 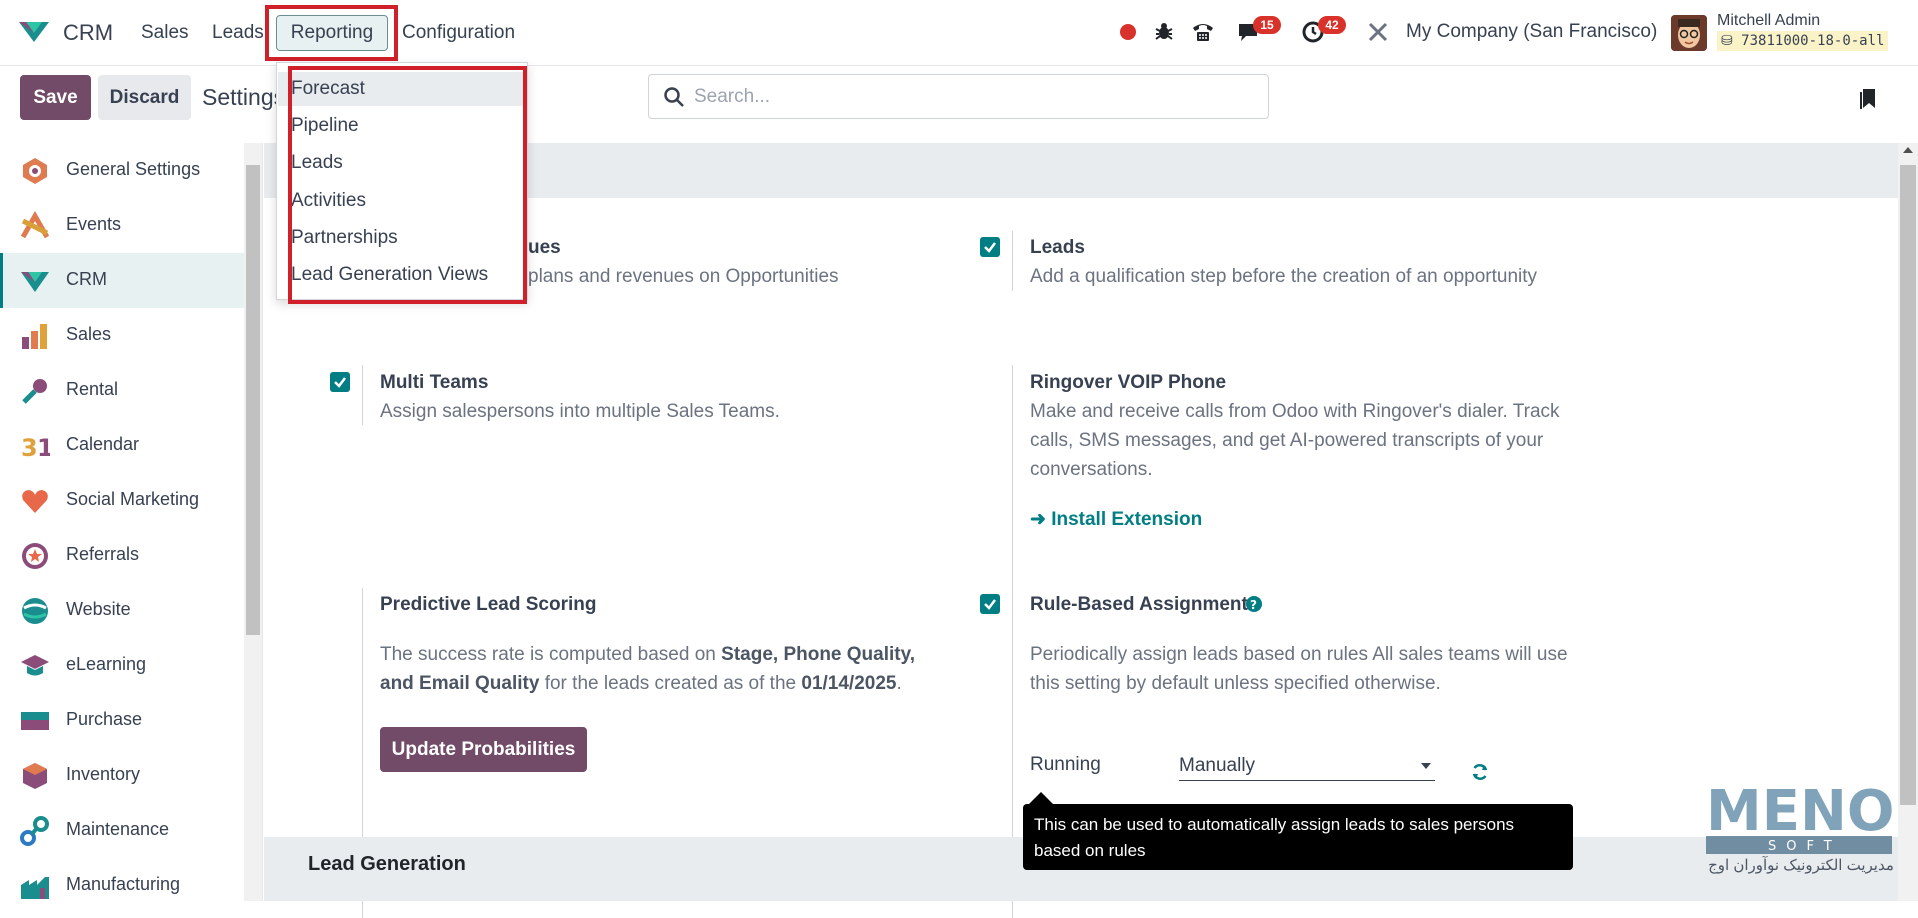 I want to click on calendar-icon: 31, so click(x=37, y=446).